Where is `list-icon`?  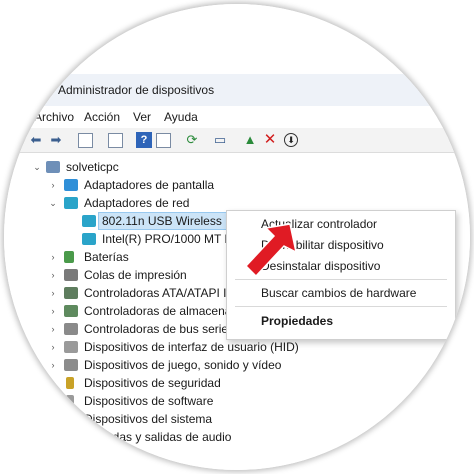 list-icon is located at coordinates (115, 140).